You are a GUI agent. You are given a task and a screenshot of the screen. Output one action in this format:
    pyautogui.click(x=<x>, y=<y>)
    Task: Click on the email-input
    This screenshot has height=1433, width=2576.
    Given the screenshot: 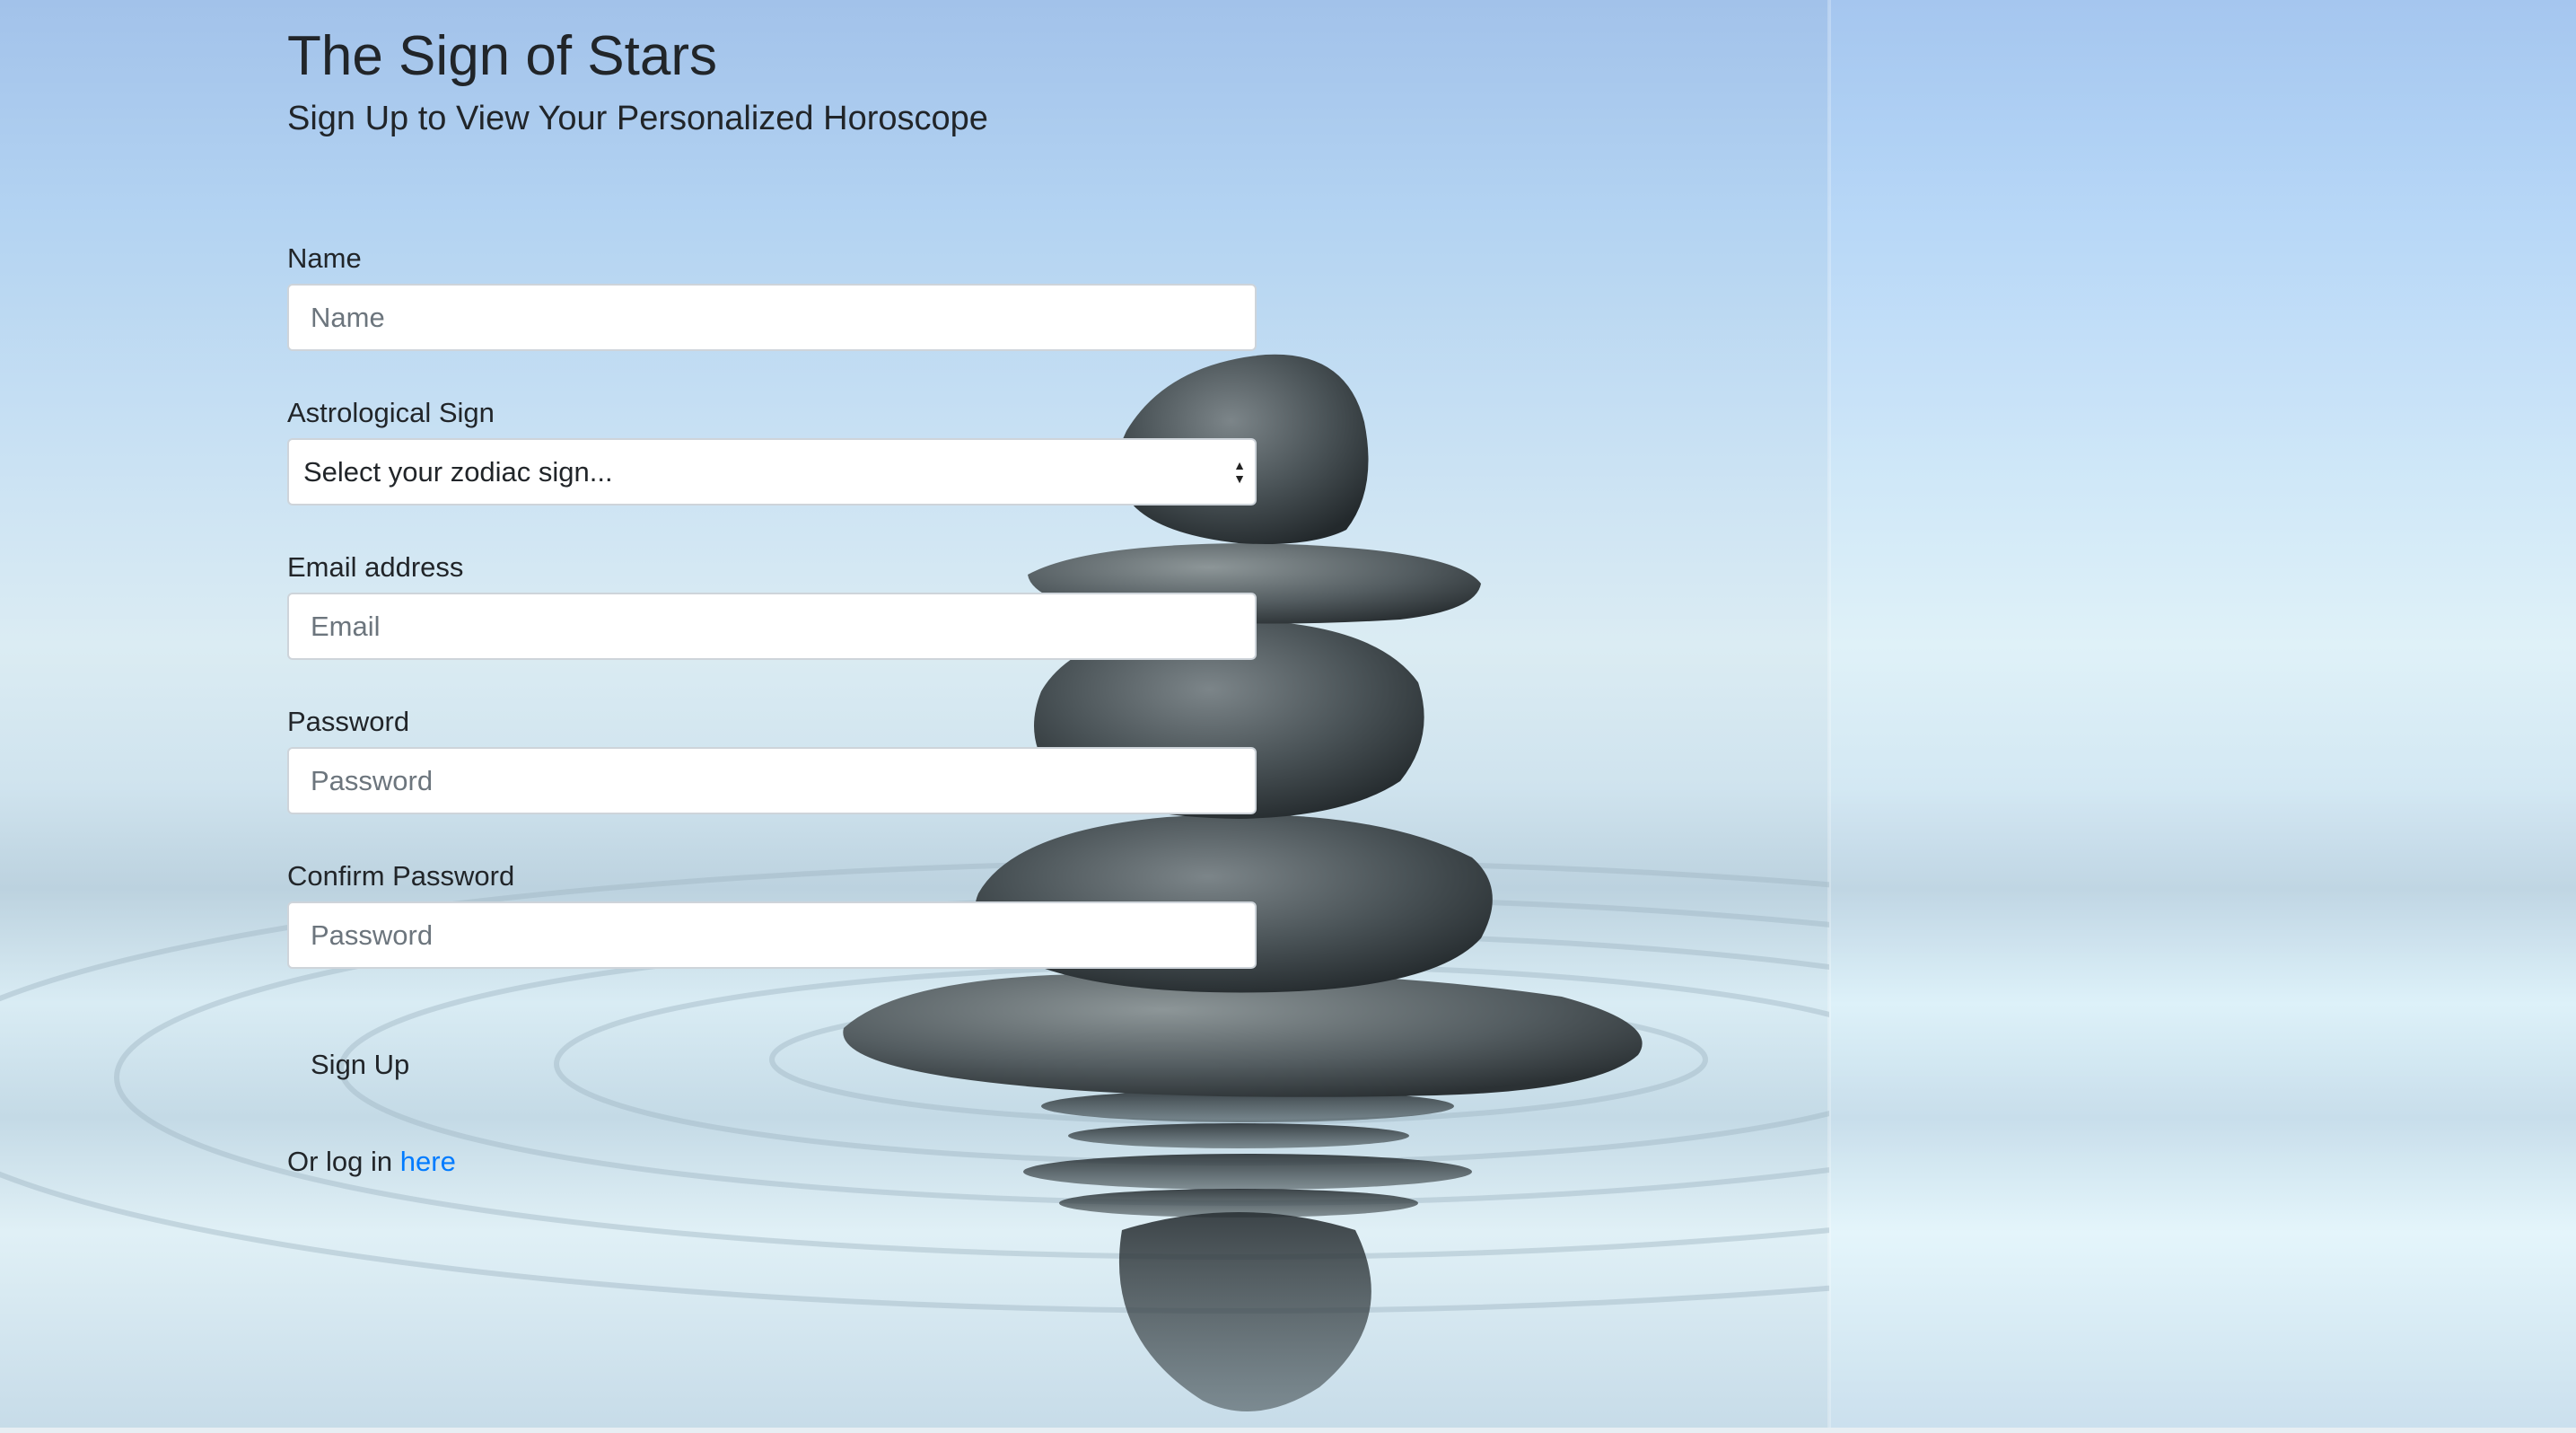 What is the action you would take?
    pyautogui.click(x=772, y=626)
    